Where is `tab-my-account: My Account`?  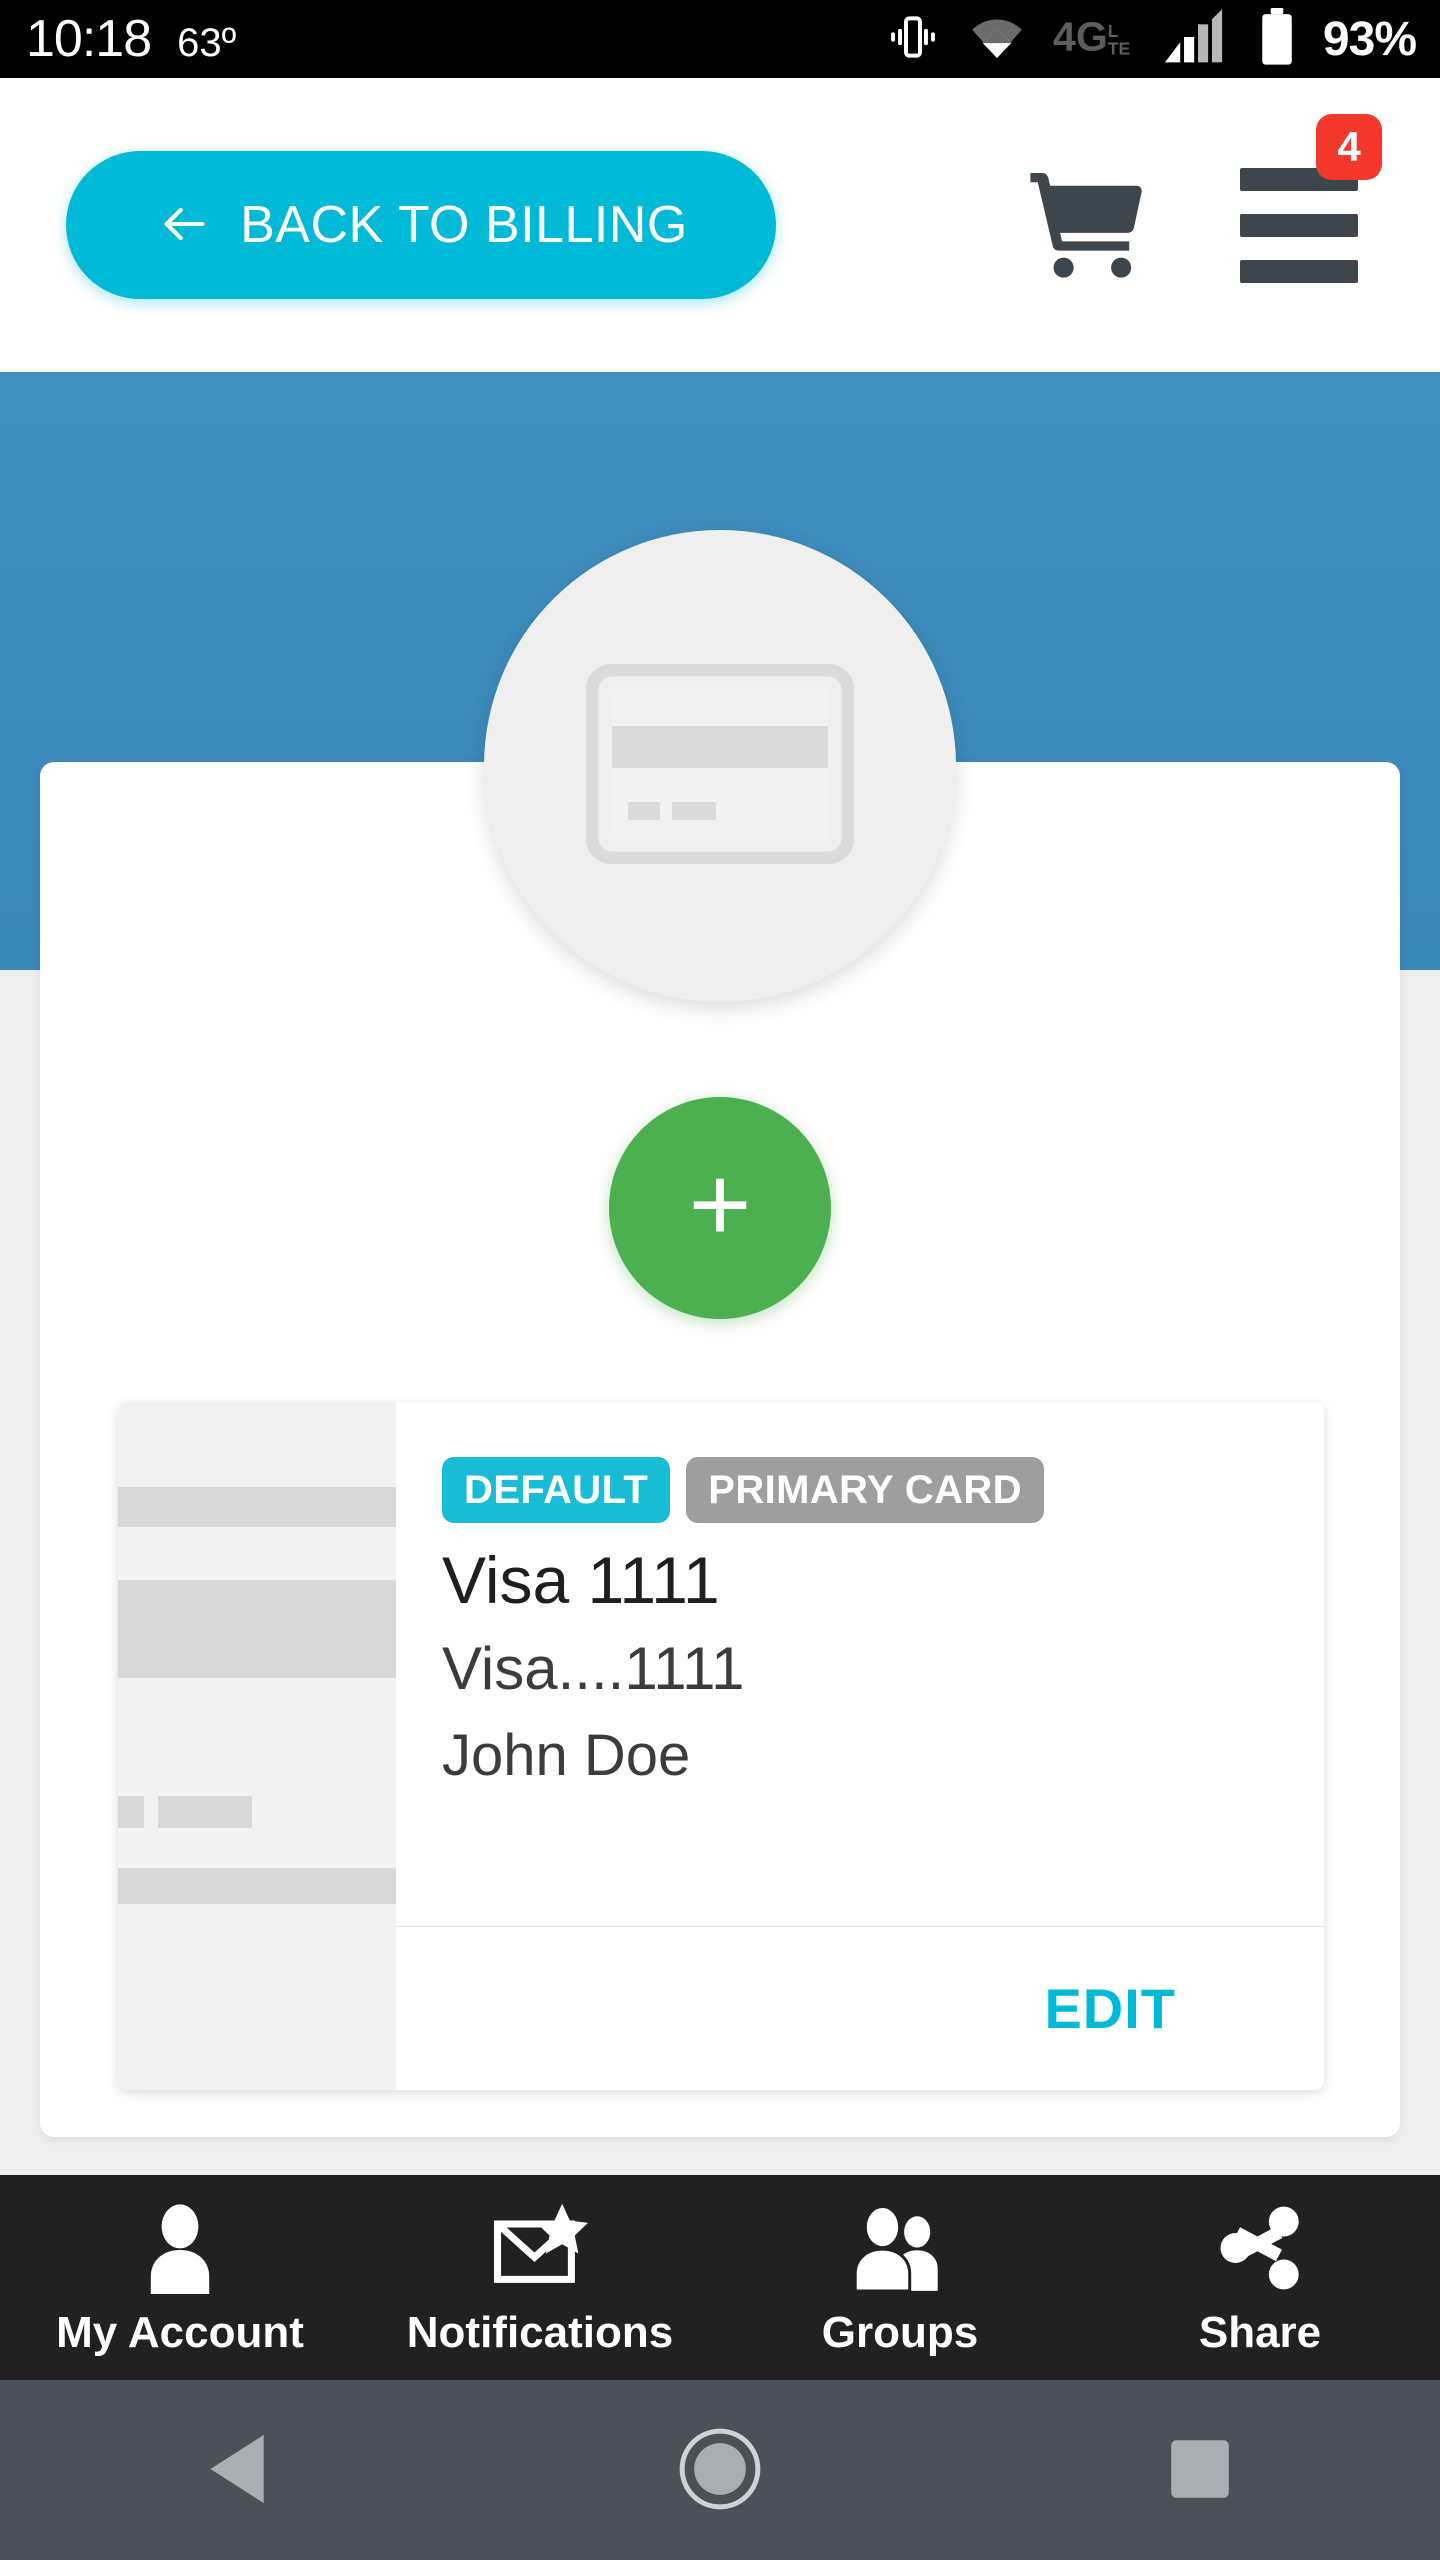 tab-my-account: My Account is located at coordinates (180, 2278).